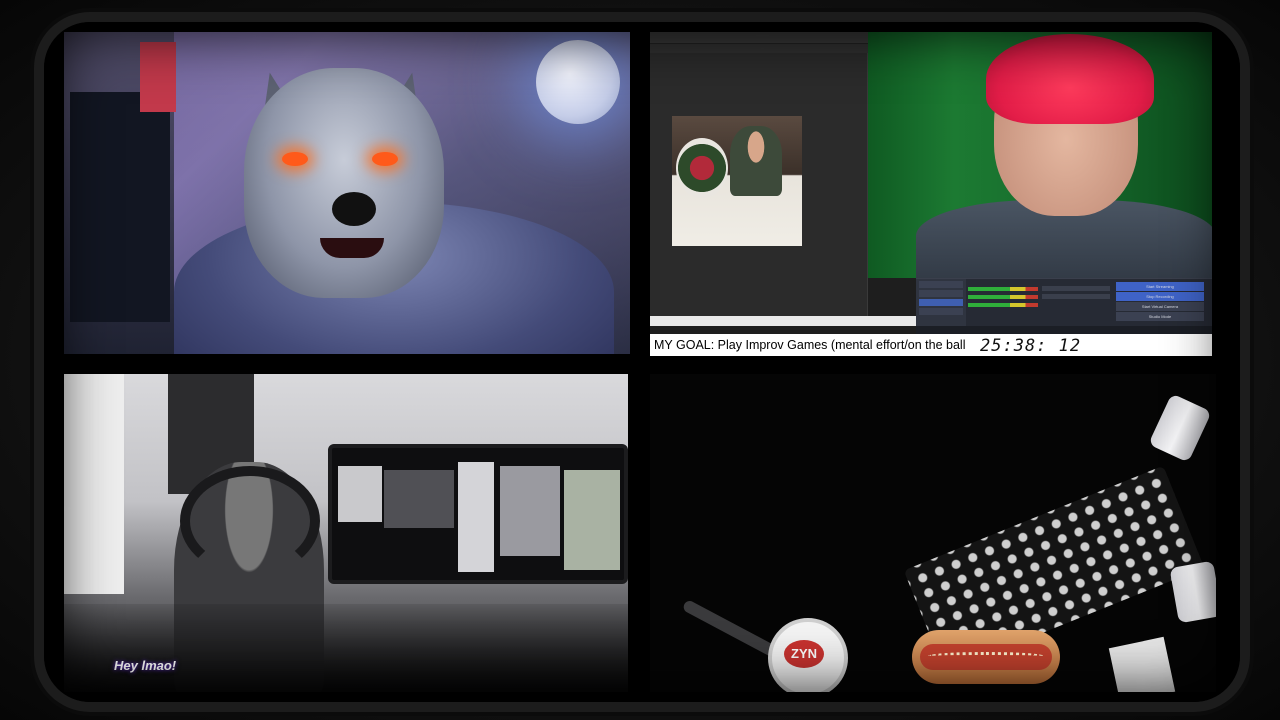 The height and width of the screenshot is (720, 1280). I want to click on hotdog-toy, so click(986, 657).